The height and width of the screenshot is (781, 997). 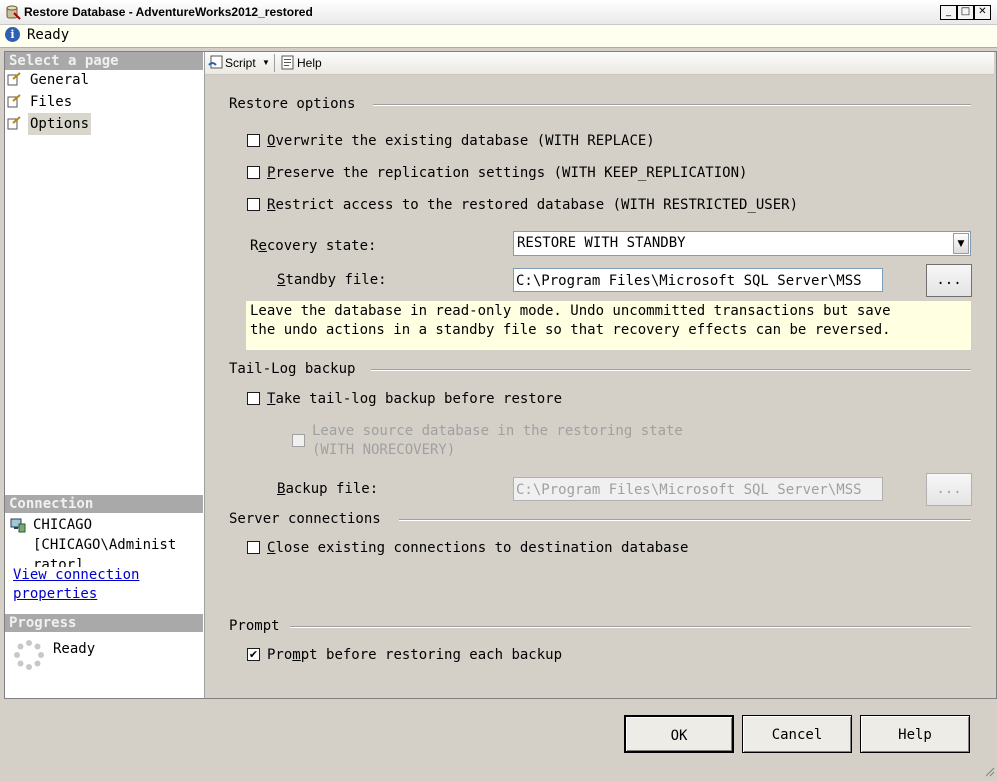 I want to click on maximize-button: □, so click(x=965, y=12).